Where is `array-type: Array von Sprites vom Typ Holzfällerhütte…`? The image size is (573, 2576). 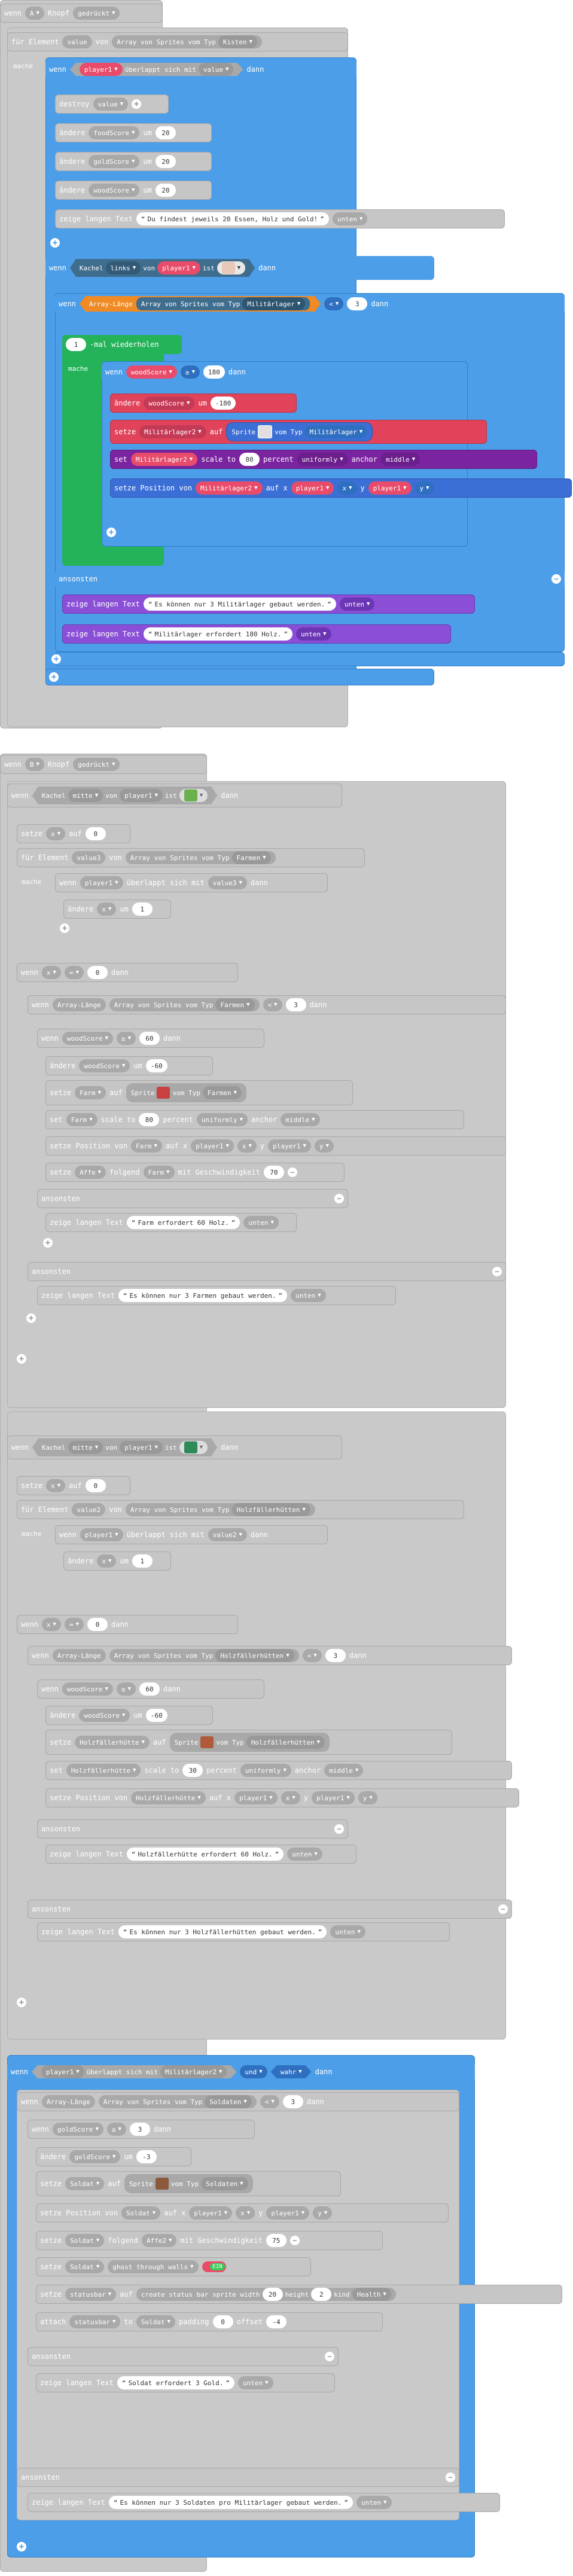
array-type: Array von Sprites vom Typ Holzfällerhütte… is located at coordinates (220, 1510).